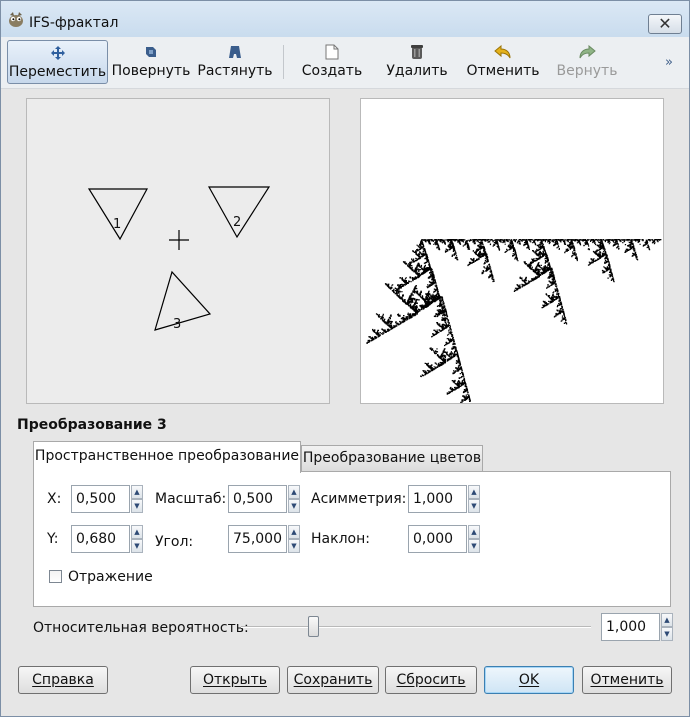 The width and height of the screenshot is (690, 717). I want to click on tool-undo-button: Отменить, so click(503, 62).